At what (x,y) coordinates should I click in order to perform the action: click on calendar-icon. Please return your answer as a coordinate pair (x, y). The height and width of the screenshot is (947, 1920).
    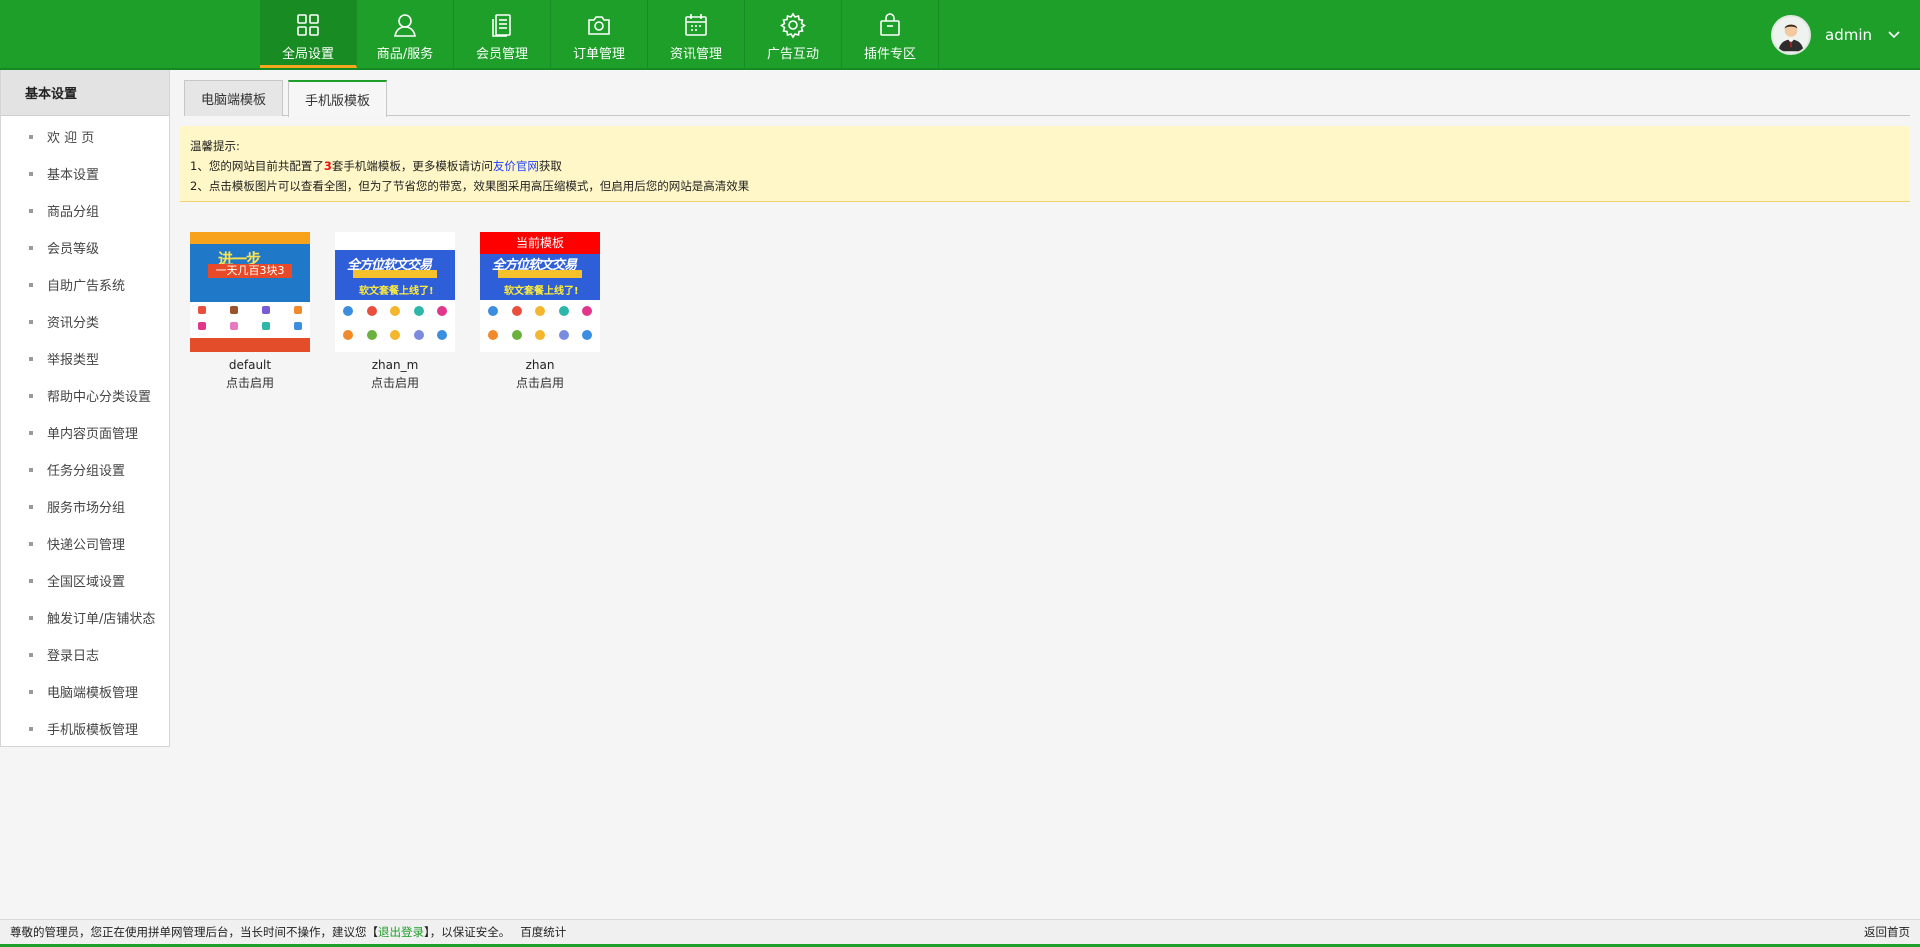
    Looking at the image, I should click on (696, 25).